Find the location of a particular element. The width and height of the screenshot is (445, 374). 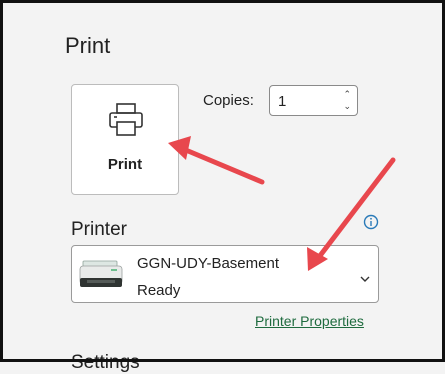

arrow-to-print-button is located at coordinates (216, 160).